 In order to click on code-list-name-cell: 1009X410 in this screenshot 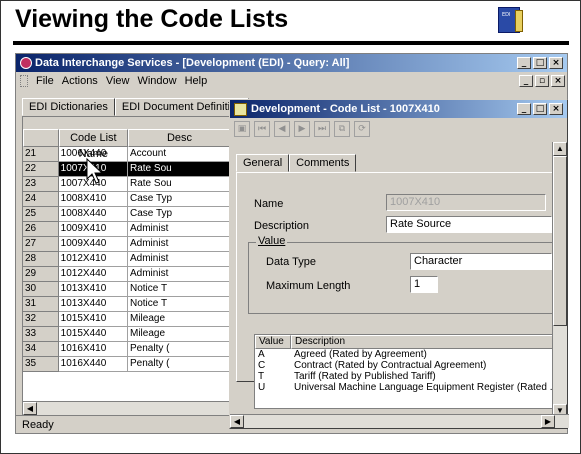, I will do `click(93, 229)`.